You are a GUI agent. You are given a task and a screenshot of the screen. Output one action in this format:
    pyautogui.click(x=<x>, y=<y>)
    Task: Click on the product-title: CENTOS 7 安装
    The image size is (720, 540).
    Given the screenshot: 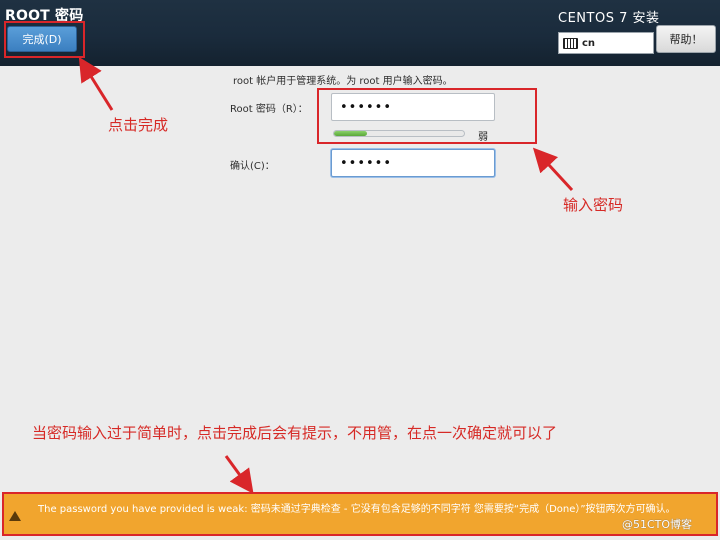 What is the action you would take?
    pyautogui.click(x=609, y=18)
    